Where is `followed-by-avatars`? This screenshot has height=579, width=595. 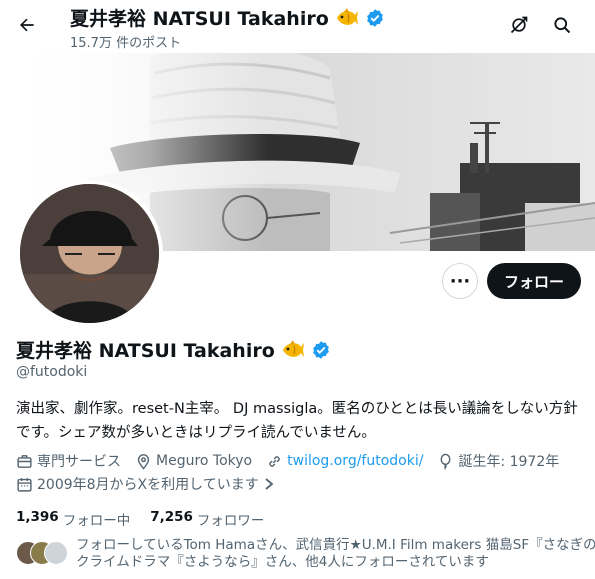
followed-by-avatars is located at coordinates (44, 552).